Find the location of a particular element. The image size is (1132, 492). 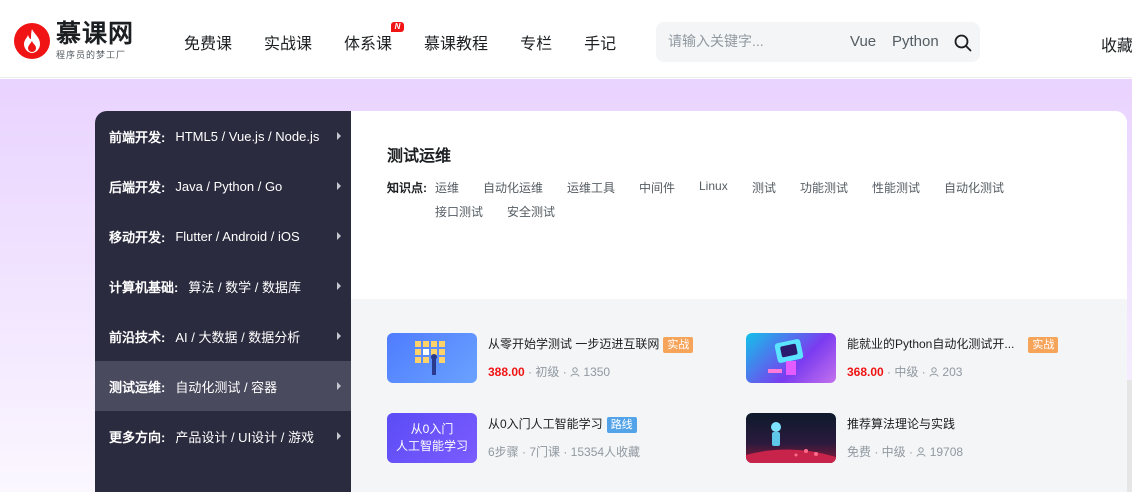

knowledge-tag: 功能测试 is located at coordinates (824, 187).